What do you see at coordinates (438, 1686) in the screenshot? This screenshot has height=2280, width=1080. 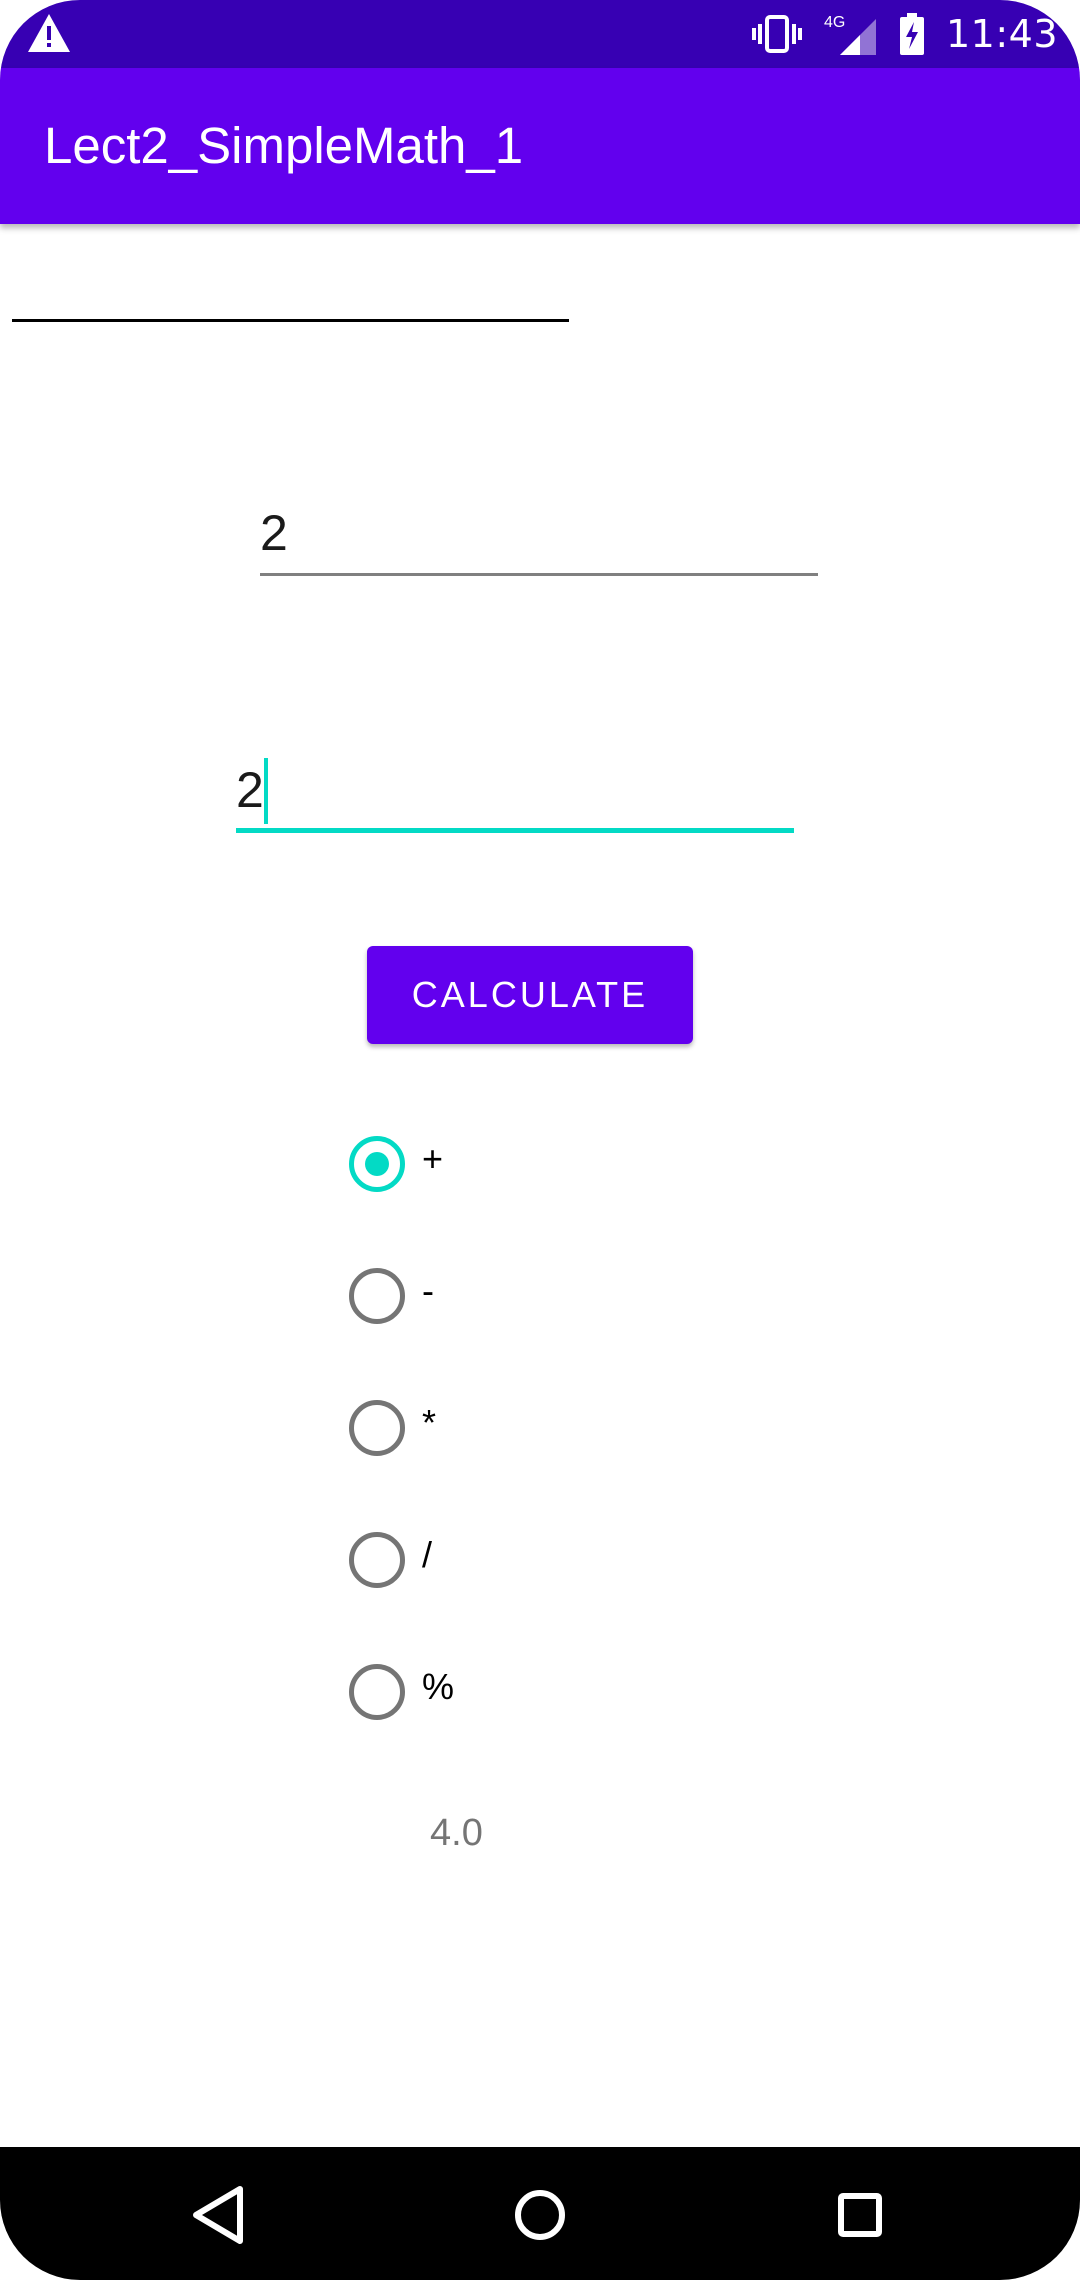 I see `radio-label: %` at bounding box center [438, 1686].